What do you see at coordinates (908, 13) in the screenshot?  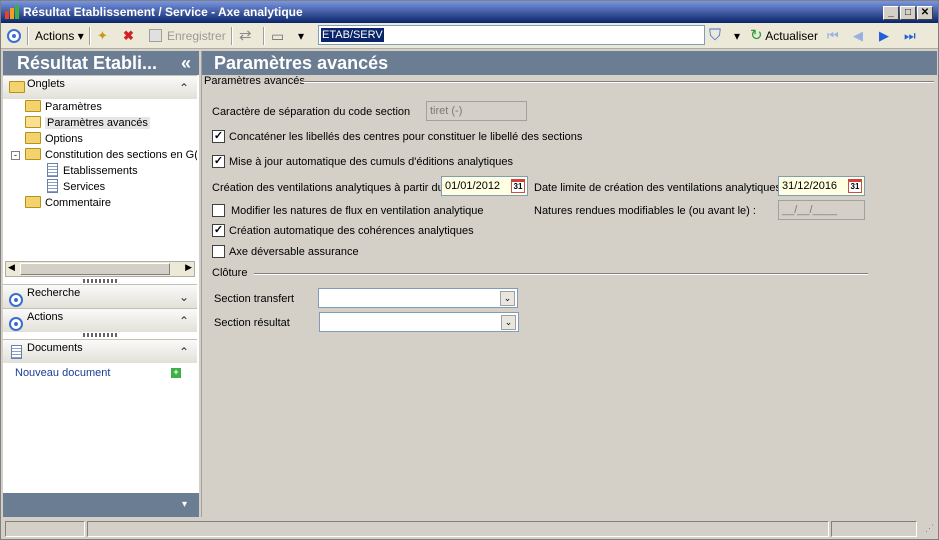 I see `maximize-button: □` at bounding box center [908, 13].